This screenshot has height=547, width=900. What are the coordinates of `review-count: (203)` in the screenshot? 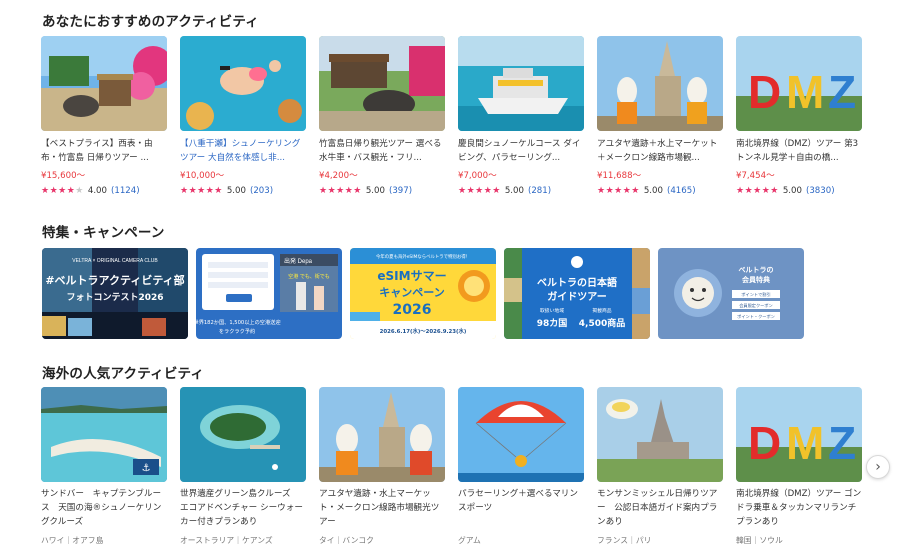 It's located at (261, 191).